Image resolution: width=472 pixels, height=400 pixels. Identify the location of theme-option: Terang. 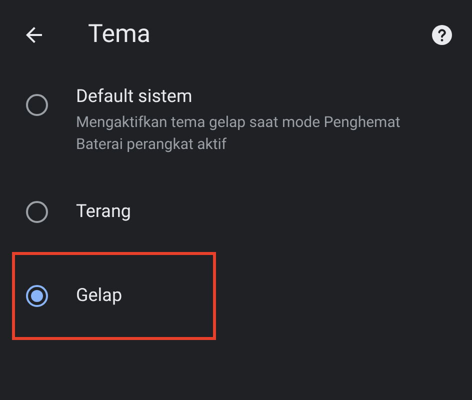
(236, 212).